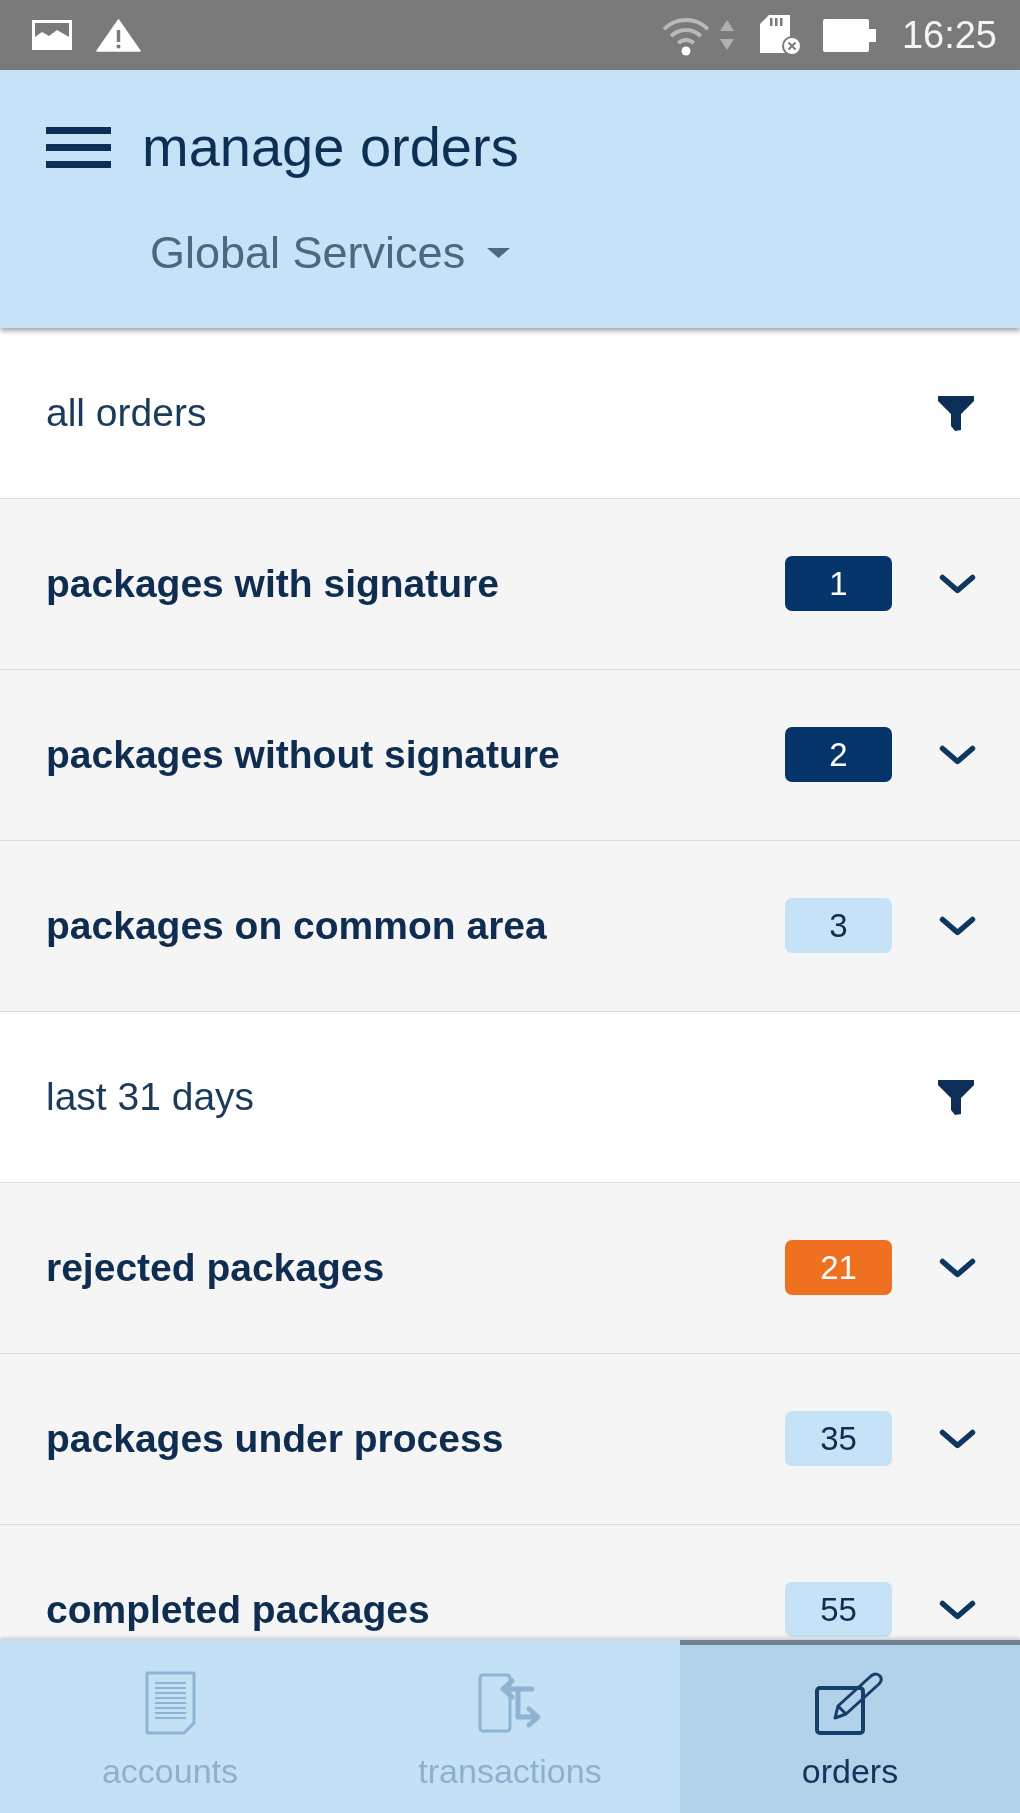 The width and height of the screenshot is (1020, 1813). Describe the element at coordinates (838, 1438) in the screenshot. I see `count-badge: 35` at that location.